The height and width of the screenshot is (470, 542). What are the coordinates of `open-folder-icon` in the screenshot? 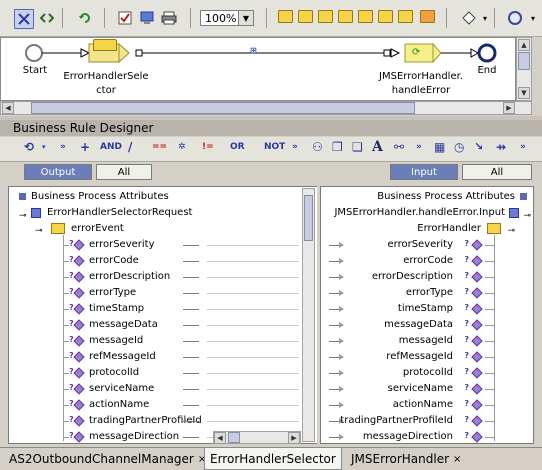 It's located at (285, 16).